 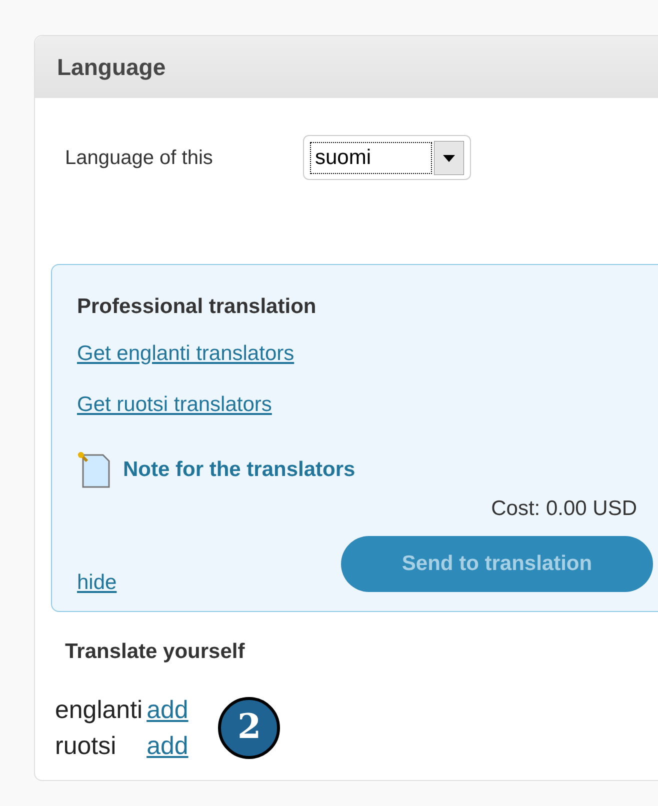 I want to click on section-title: Professional translation, so click(x=197, y=307).